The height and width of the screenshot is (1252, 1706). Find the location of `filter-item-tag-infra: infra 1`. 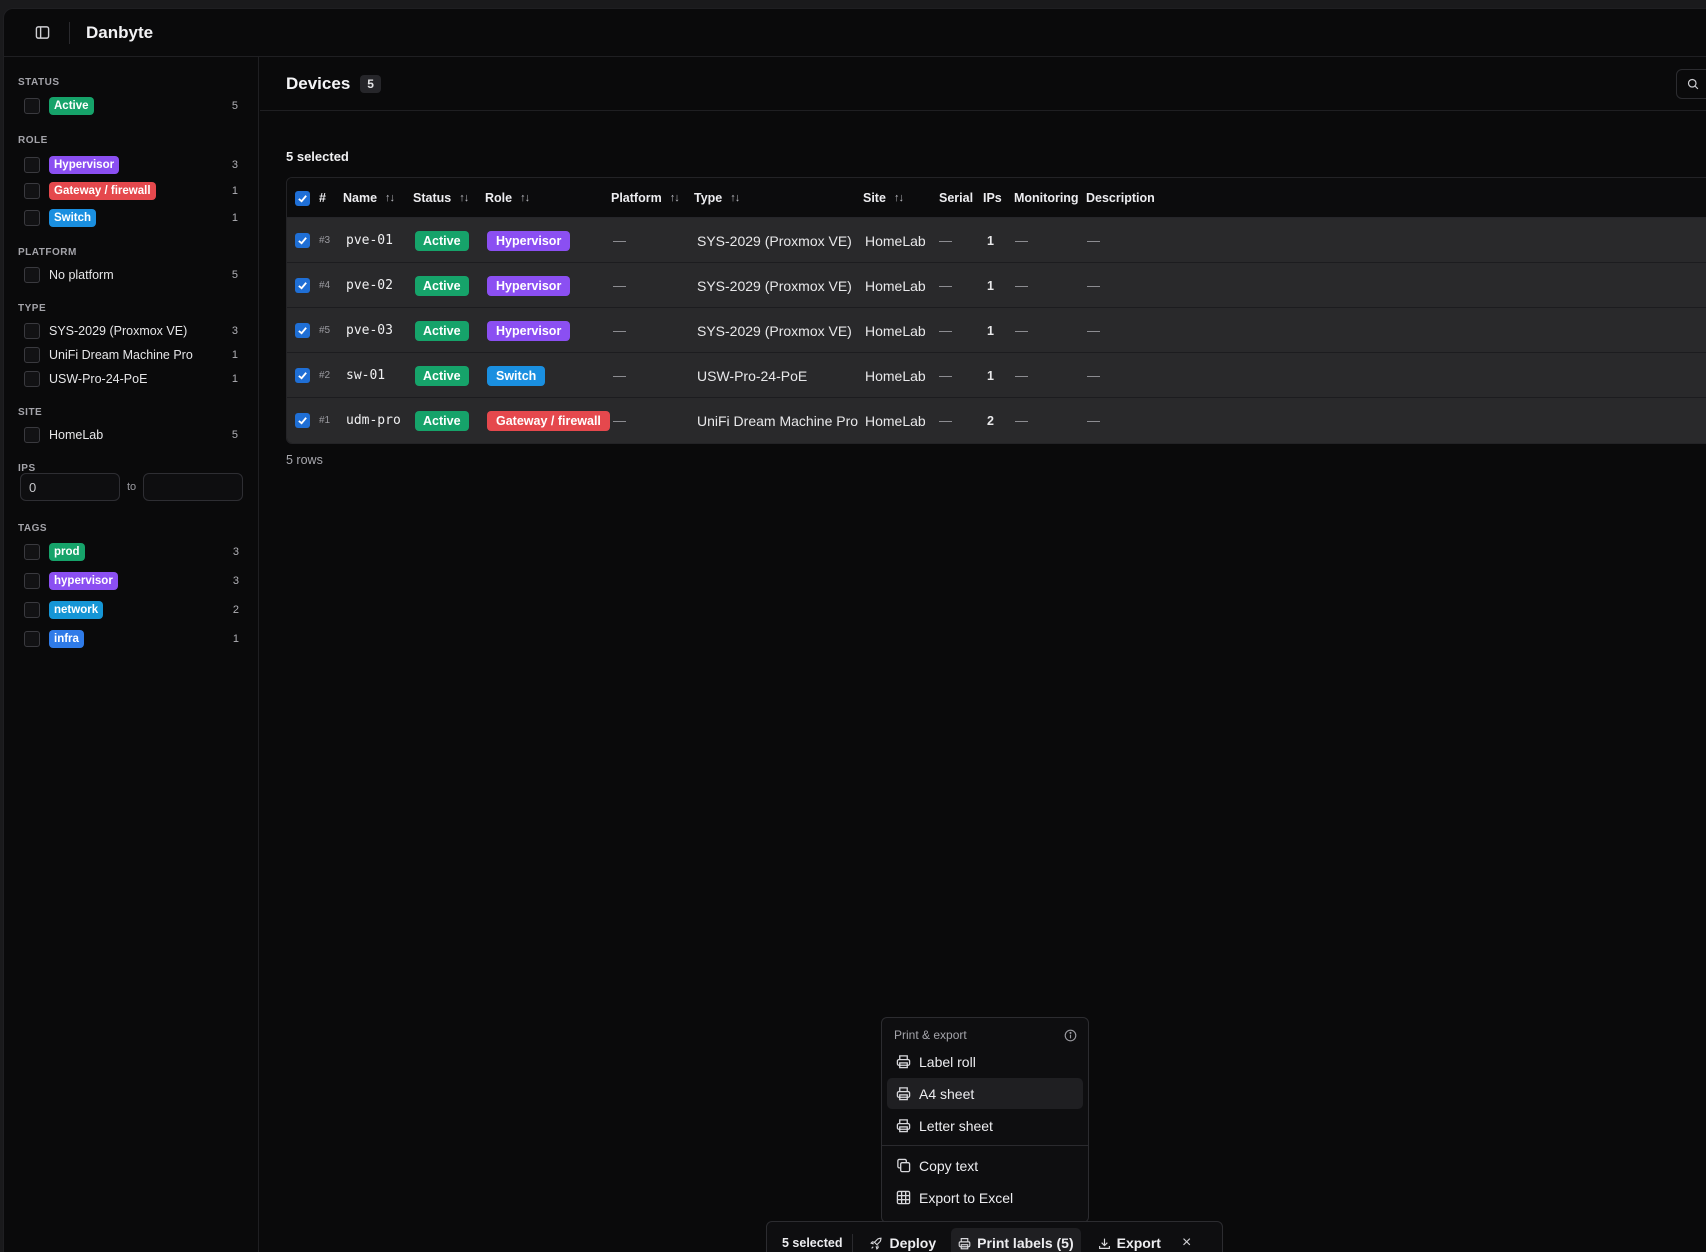

filter-item-tag-infra: infra 1 is located at coordinates (131, 639).